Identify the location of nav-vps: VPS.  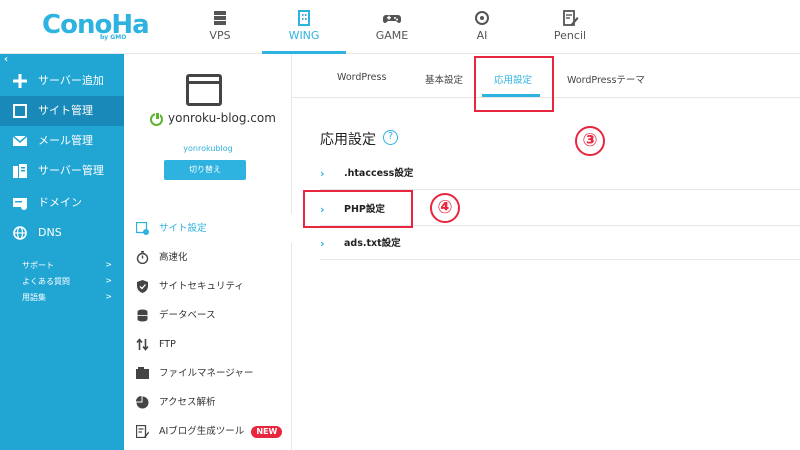
(220, 27).